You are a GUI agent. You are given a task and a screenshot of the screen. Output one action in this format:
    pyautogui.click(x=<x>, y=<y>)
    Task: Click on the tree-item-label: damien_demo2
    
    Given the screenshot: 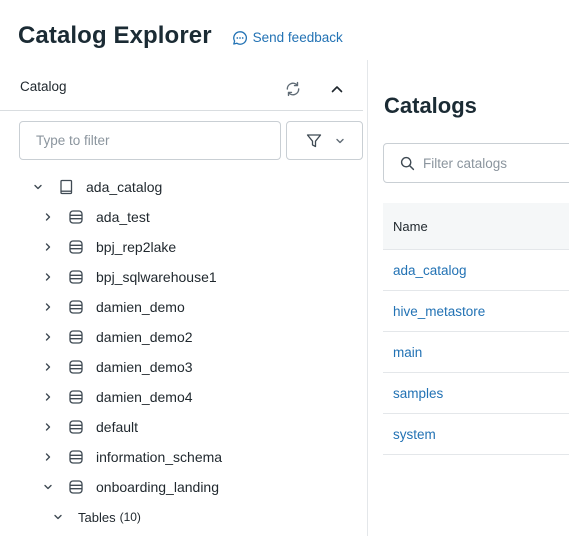 What is the action you would take?
    pyautogui.click(x=144, y=337)
    